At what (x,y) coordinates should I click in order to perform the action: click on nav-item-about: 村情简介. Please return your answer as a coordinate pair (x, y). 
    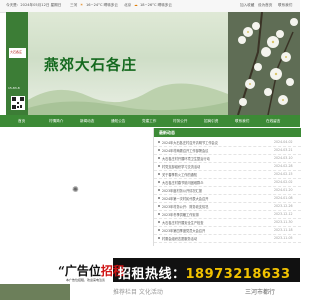
    Looking at the image, I should click on (56, 121).